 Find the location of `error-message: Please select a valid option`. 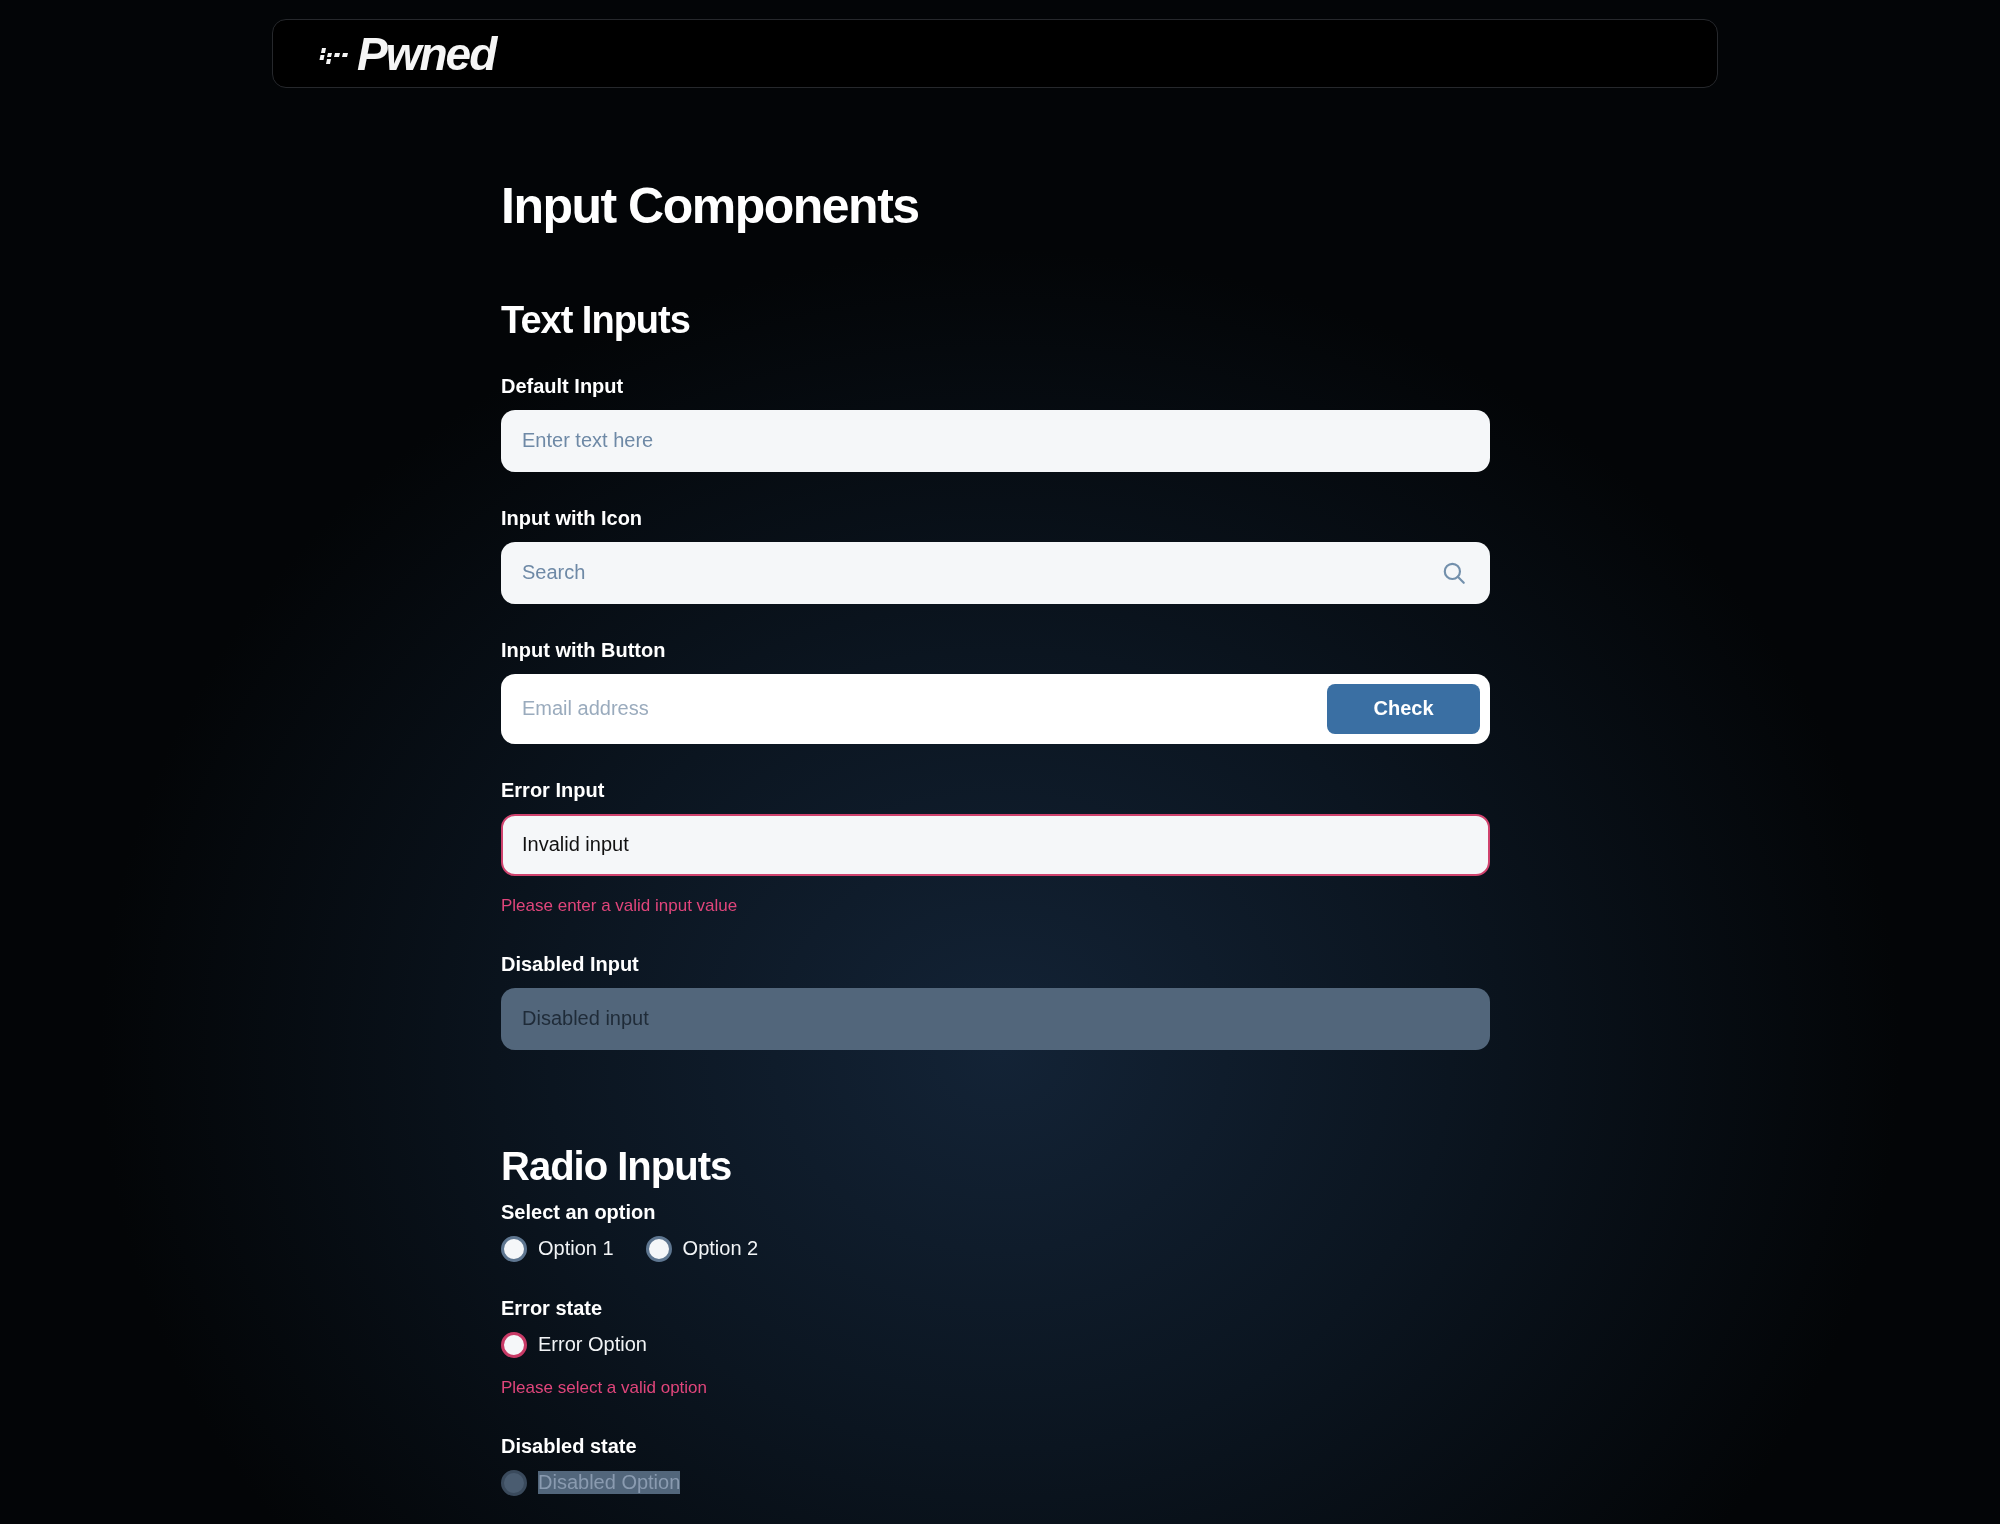

error-message: Please select a valid option is located at coordinates (605, 1387).